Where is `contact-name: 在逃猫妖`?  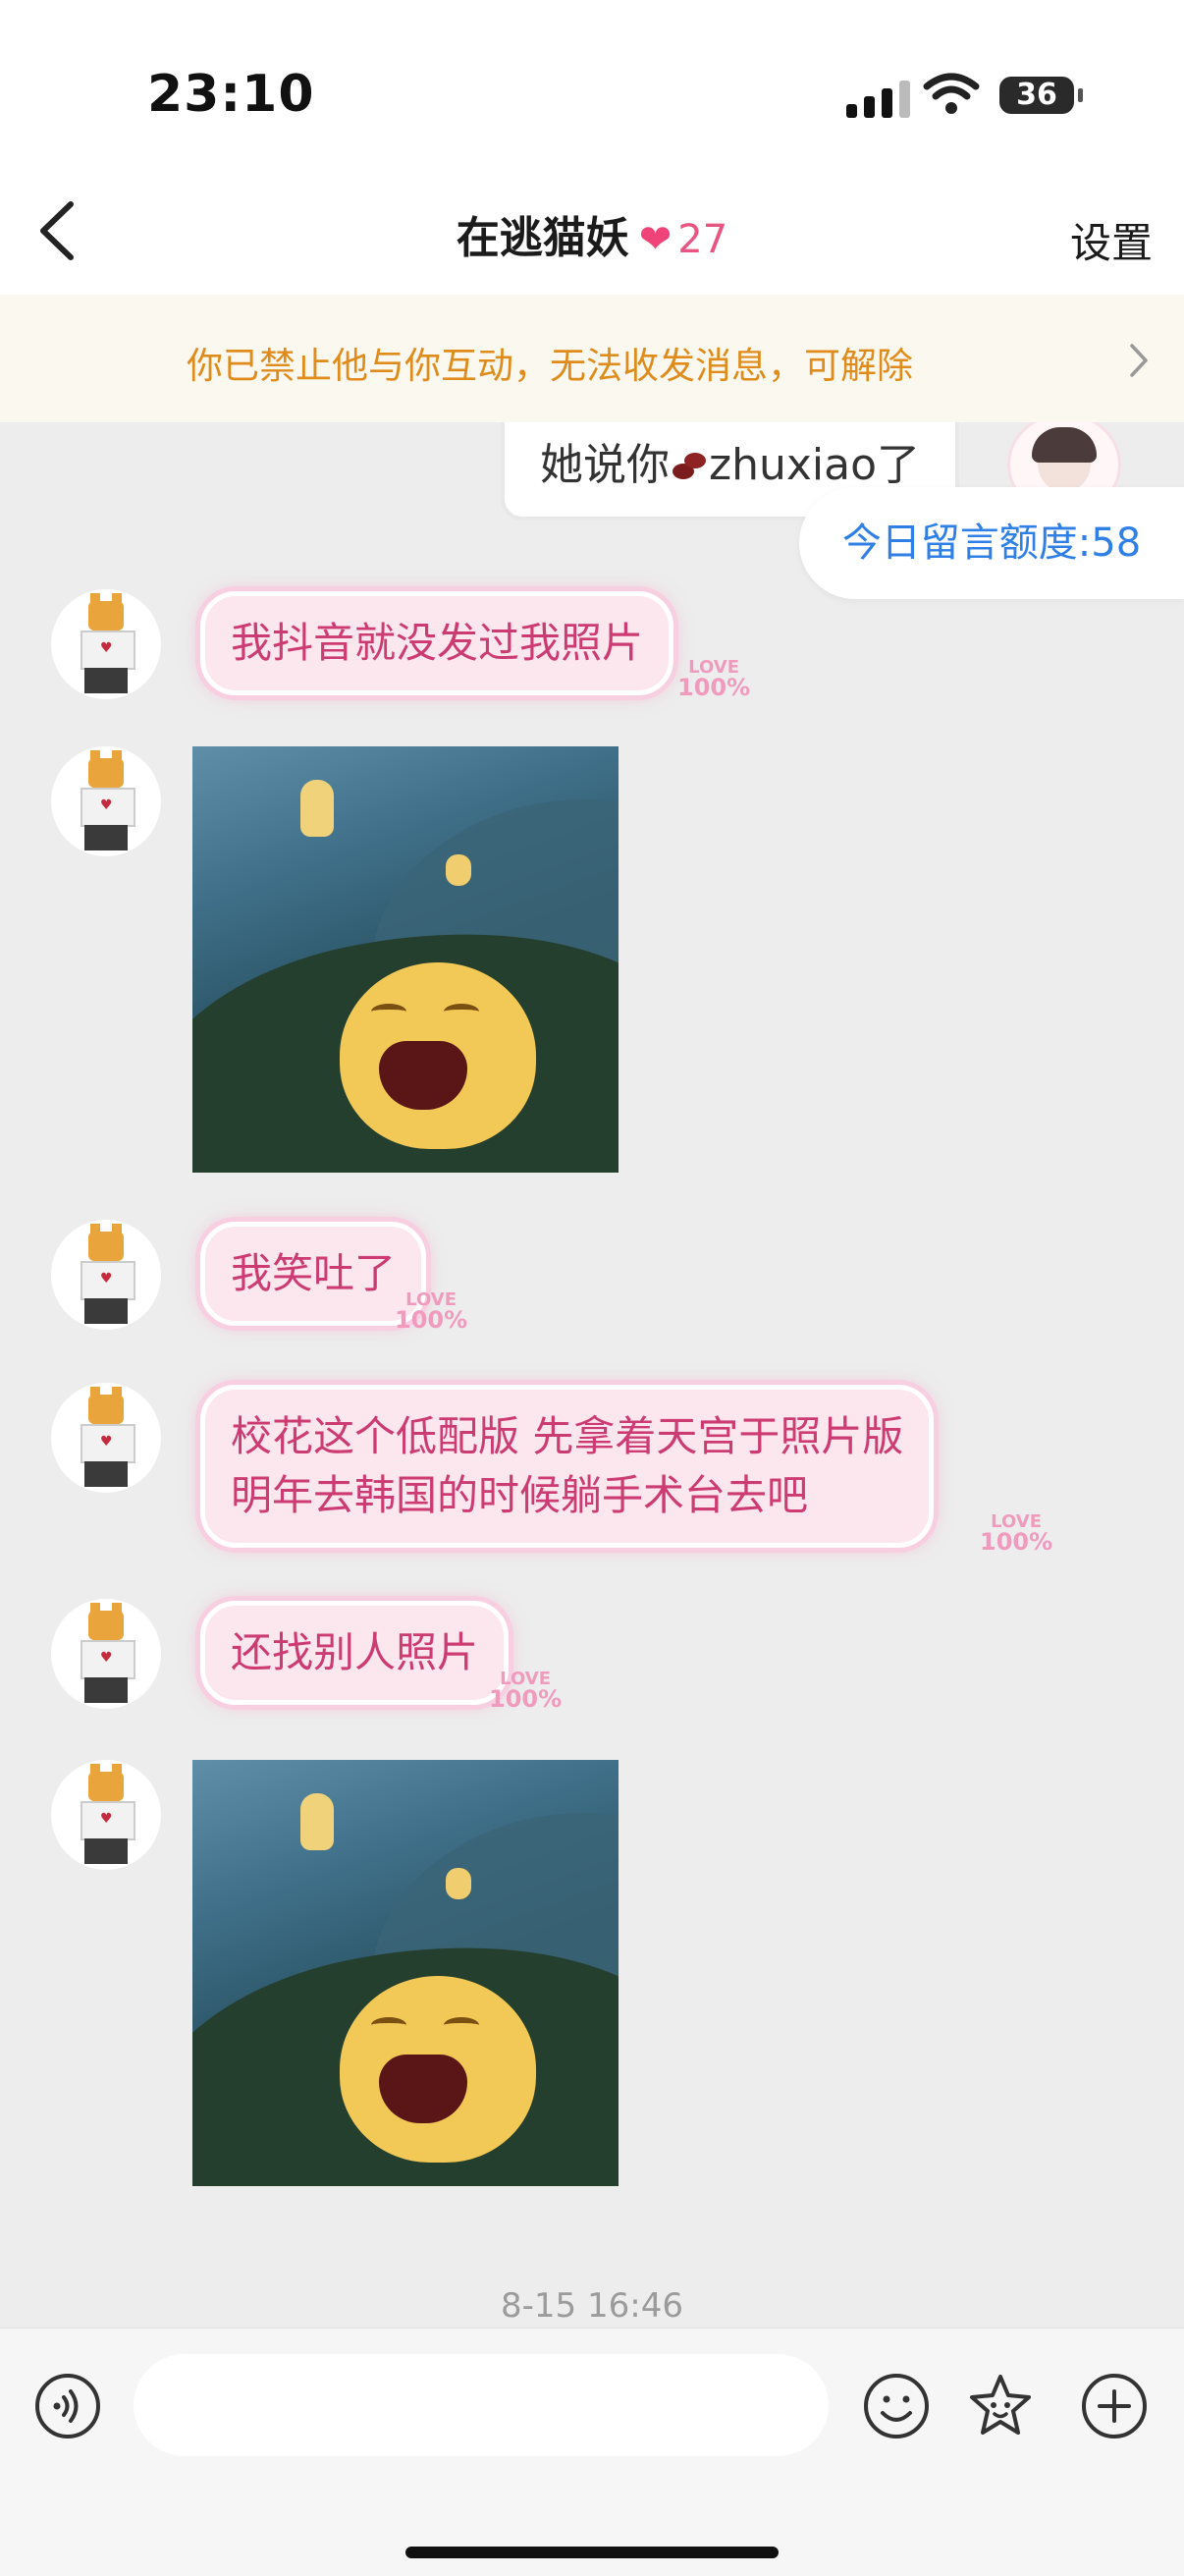 contact-name: 在逃猫妖 is located at coordinates (543, 238).